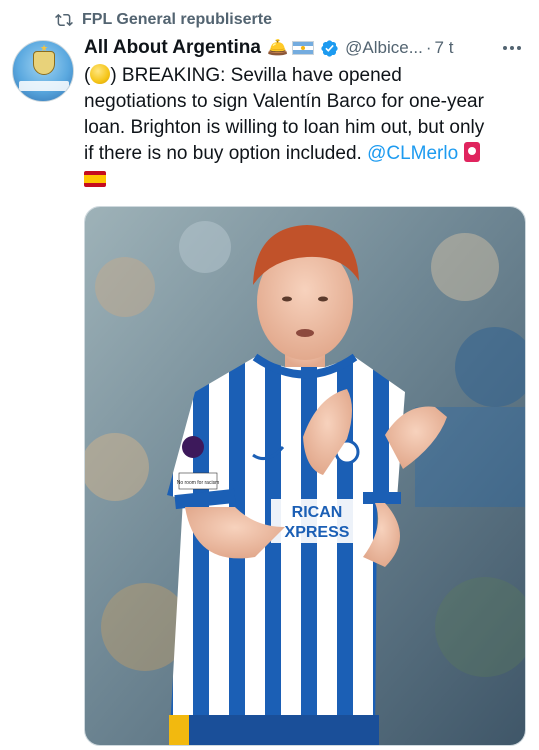 Image resolution: width=539 pixels, height=750 pixels. I want to click on verified-badge-icon, so click(329, 48).